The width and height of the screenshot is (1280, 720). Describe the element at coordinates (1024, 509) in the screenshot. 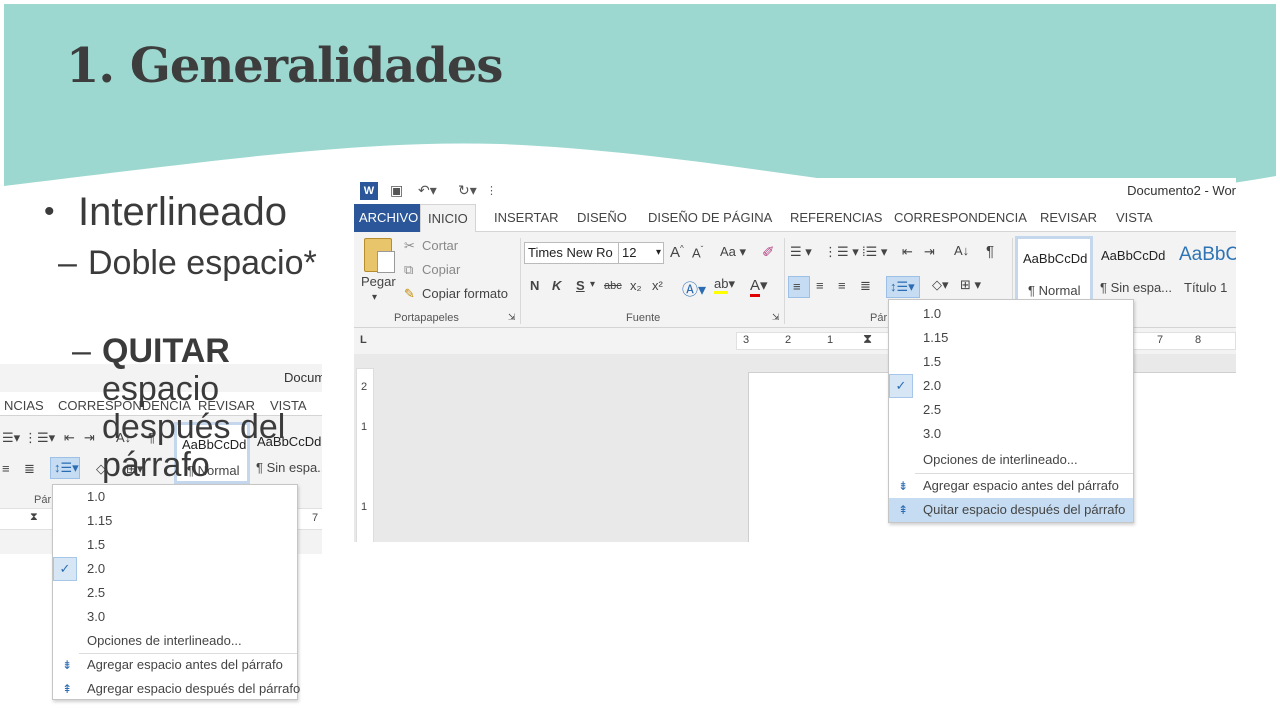

I see `menu-item-label: Quitar espacio después del párrafo` at that location.